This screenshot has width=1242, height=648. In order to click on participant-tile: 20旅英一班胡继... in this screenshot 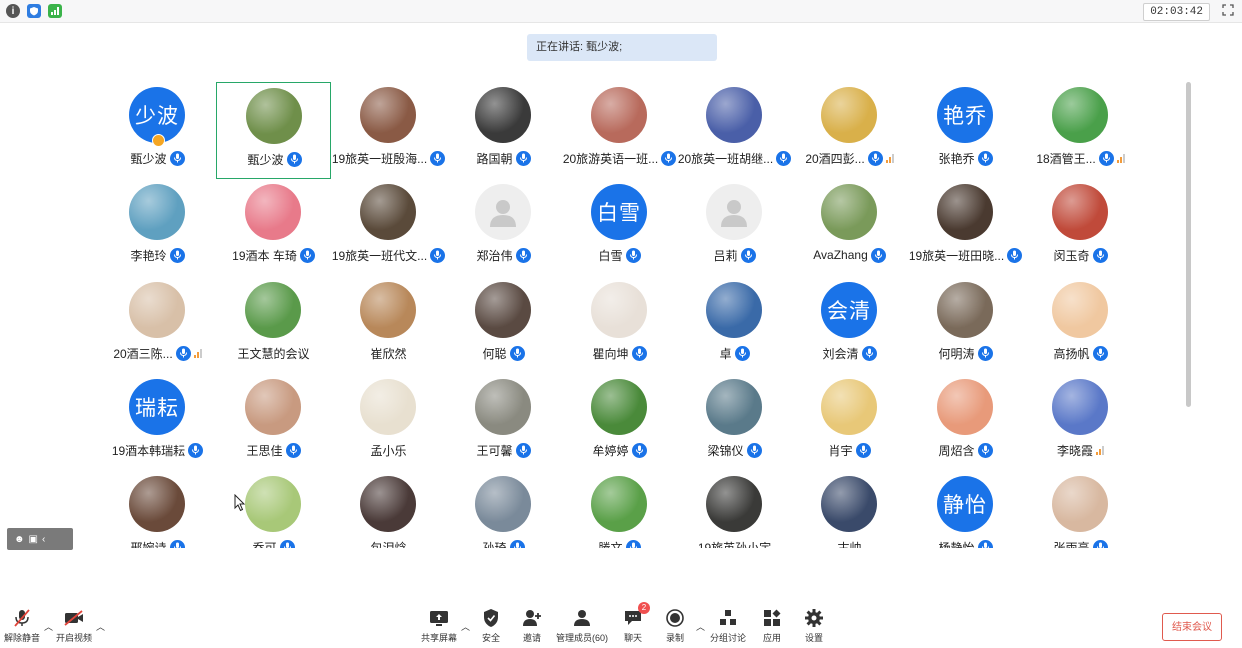, I will do `click(734, 130)`.